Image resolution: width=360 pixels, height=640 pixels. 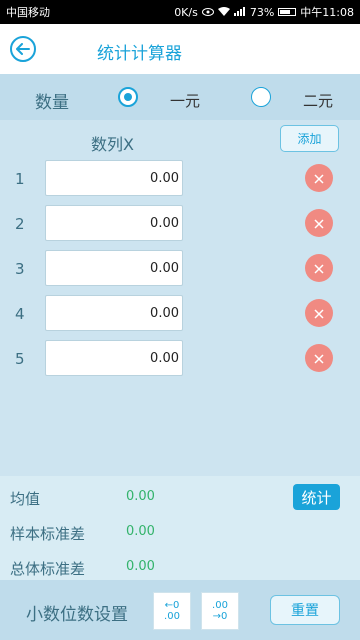 I want to click on network-speed: 0K/s, so click(x=186, y=12).